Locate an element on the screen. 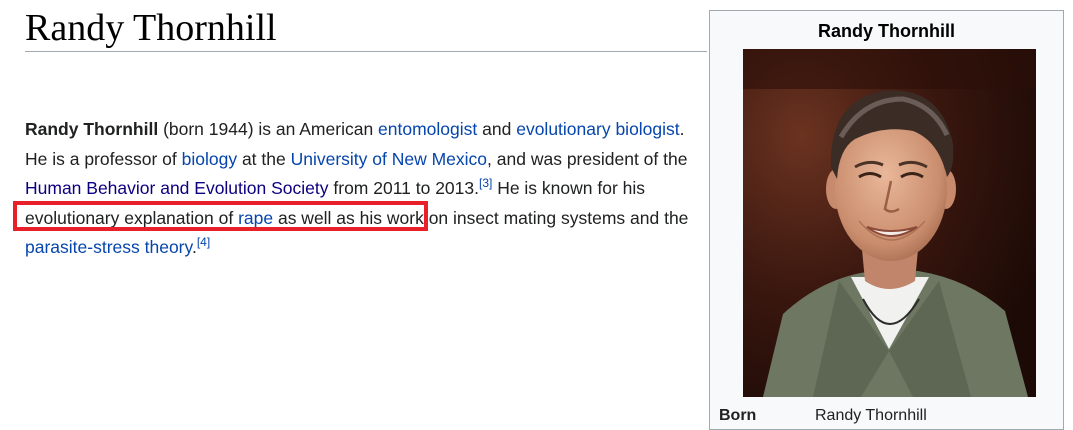 This screenshot has height=430, width=1073. infobox-title: Randy Thornhill is located at coordinates (886, 31).